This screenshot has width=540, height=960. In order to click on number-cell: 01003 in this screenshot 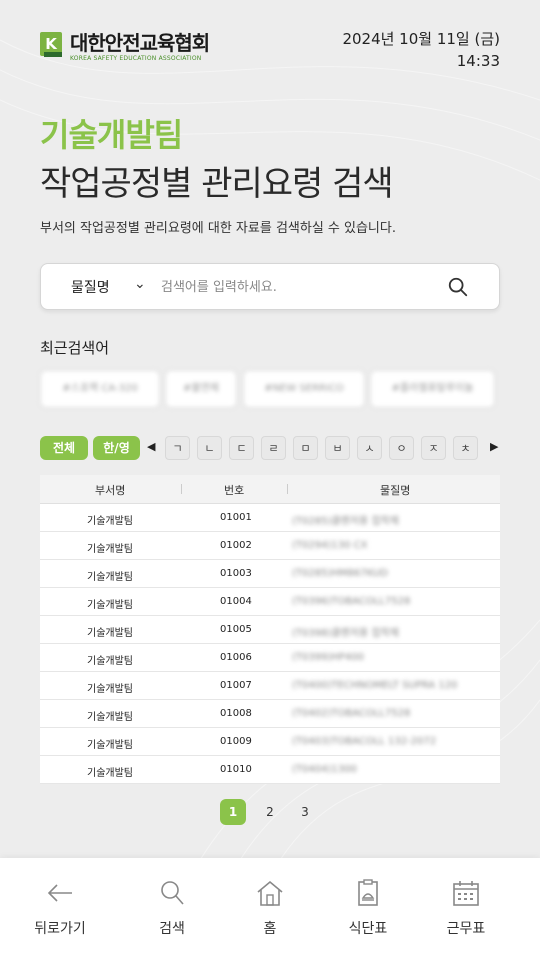, I will do `click(236, 573)`.